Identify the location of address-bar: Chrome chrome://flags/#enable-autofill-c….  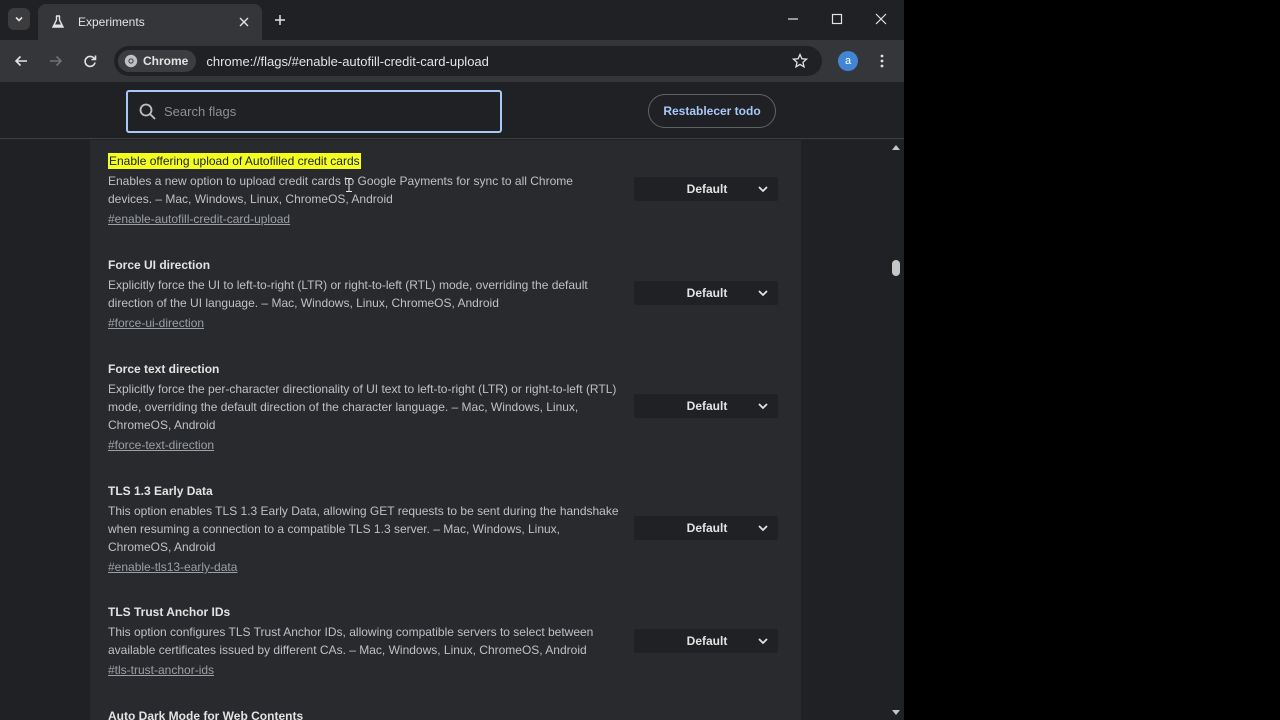
(468, 61).